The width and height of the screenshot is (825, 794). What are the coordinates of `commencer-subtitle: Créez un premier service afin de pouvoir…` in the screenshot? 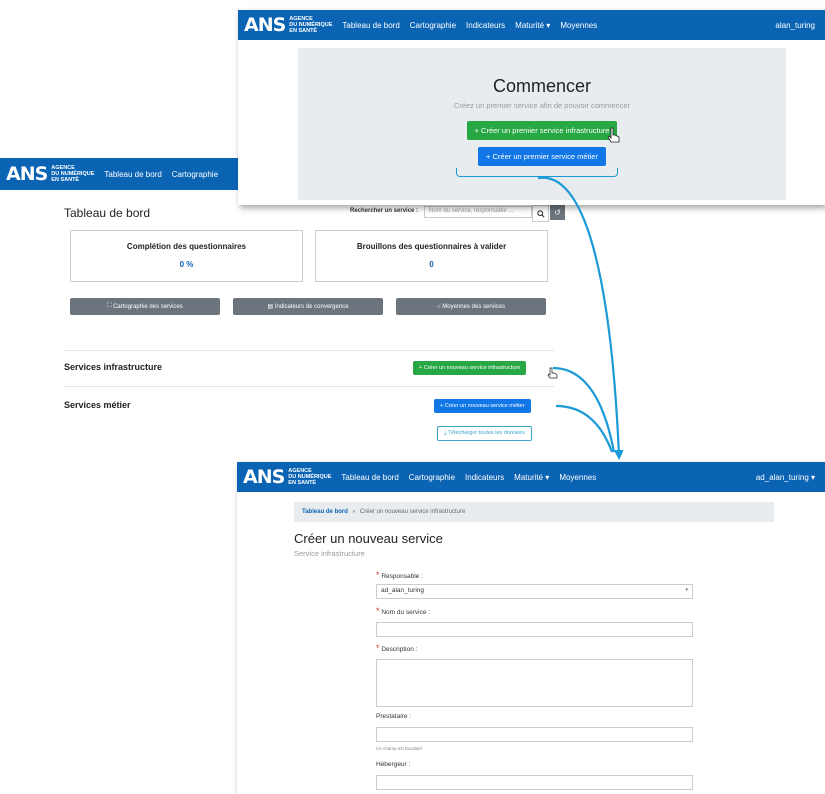 It's located at (542, 105).